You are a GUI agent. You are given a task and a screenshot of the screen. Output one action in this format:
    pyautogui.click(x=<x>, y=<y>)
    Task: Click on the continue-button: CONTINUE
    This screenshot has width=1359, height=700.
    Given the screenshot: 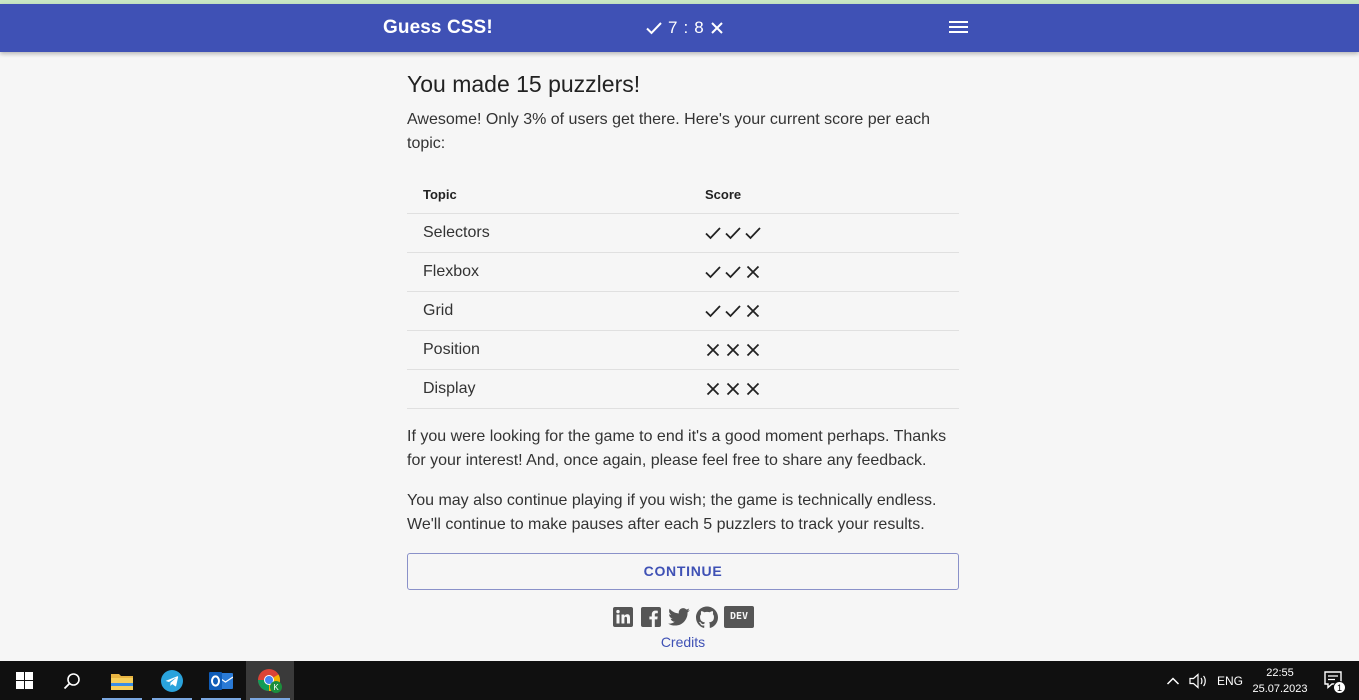 What is the action you would take?
    pyautogui.click(x=683, y=571)
    